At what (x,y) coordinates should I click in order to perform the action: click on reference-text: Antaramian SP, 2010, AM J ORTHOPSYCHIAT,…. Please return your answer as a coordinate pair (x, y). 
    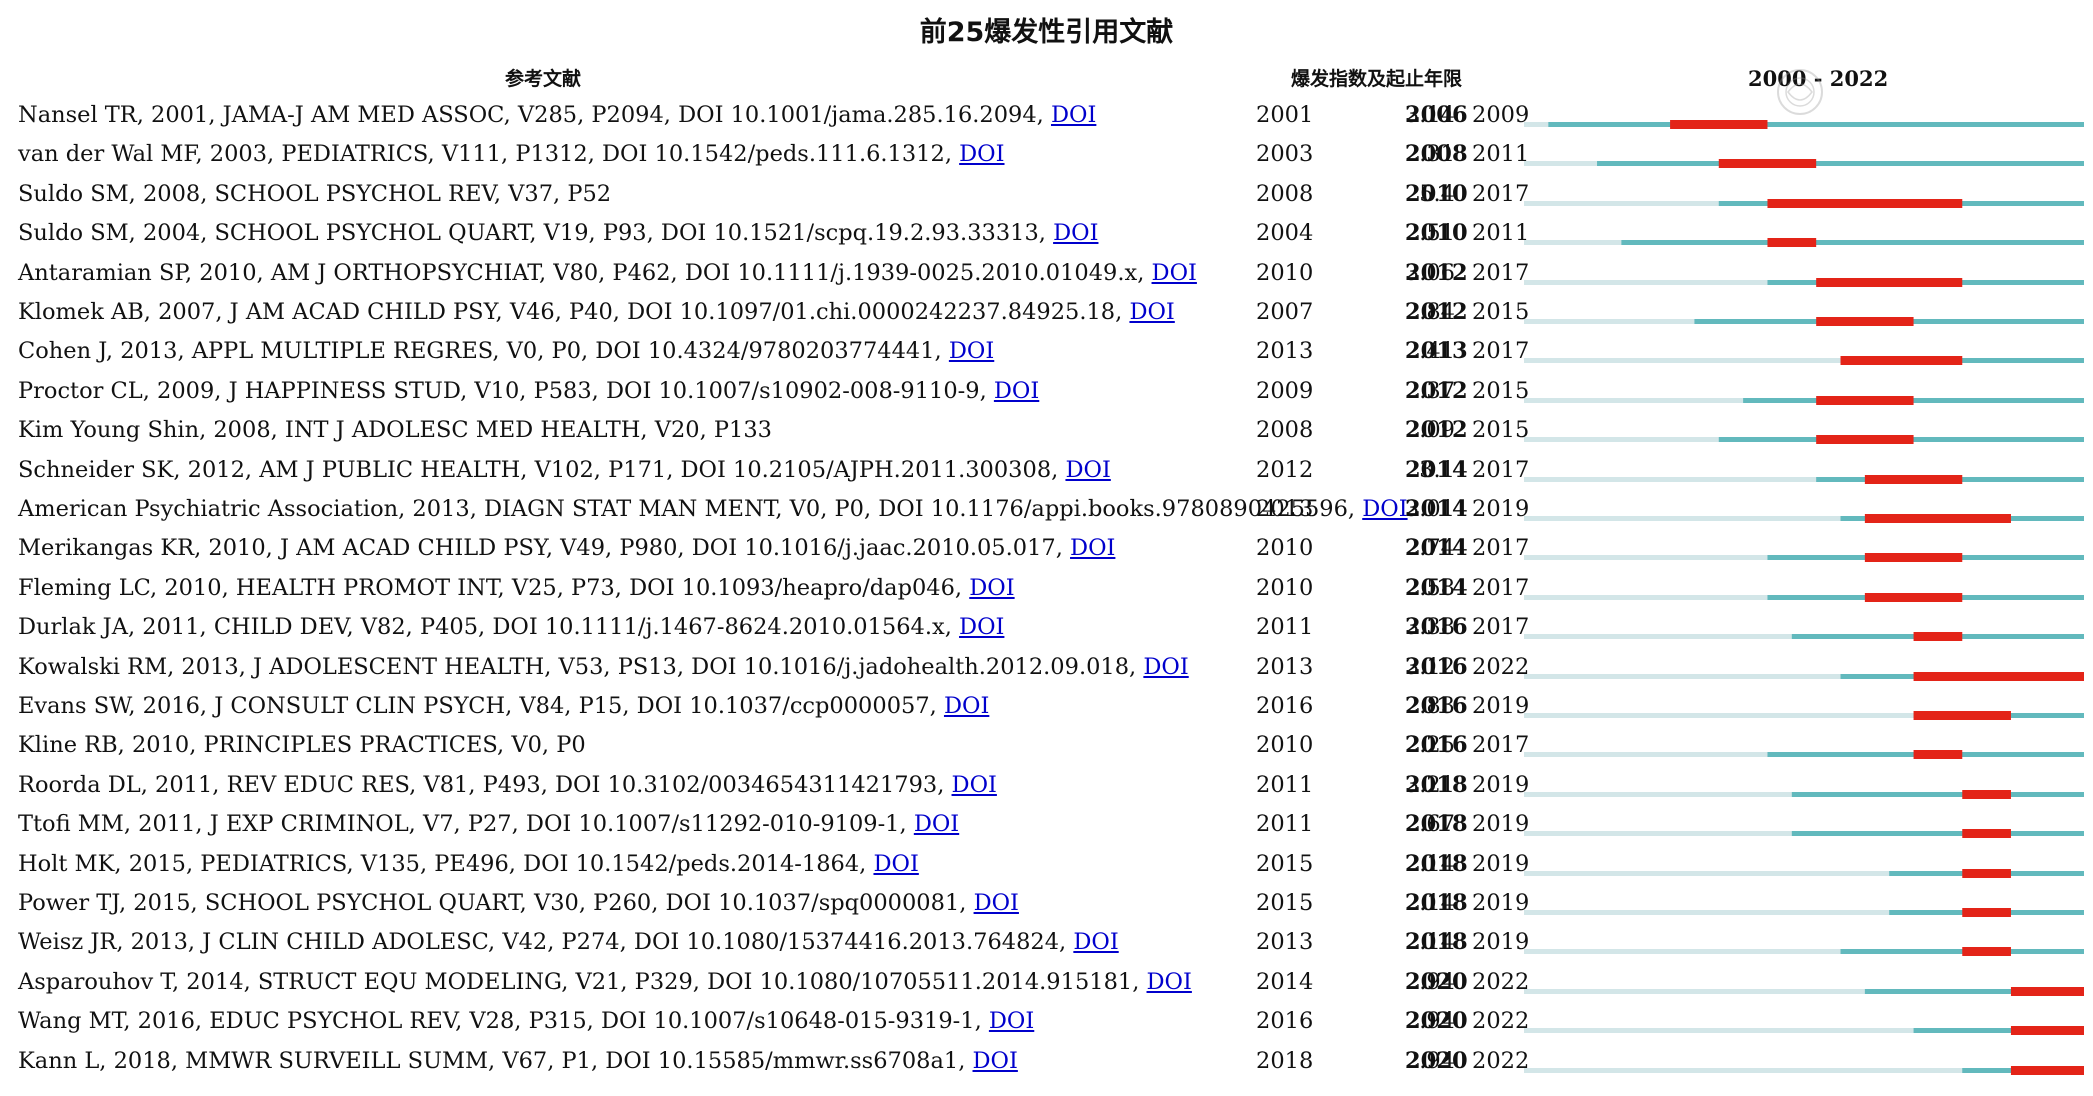
    Looking at the image, I should click on (607, 273).